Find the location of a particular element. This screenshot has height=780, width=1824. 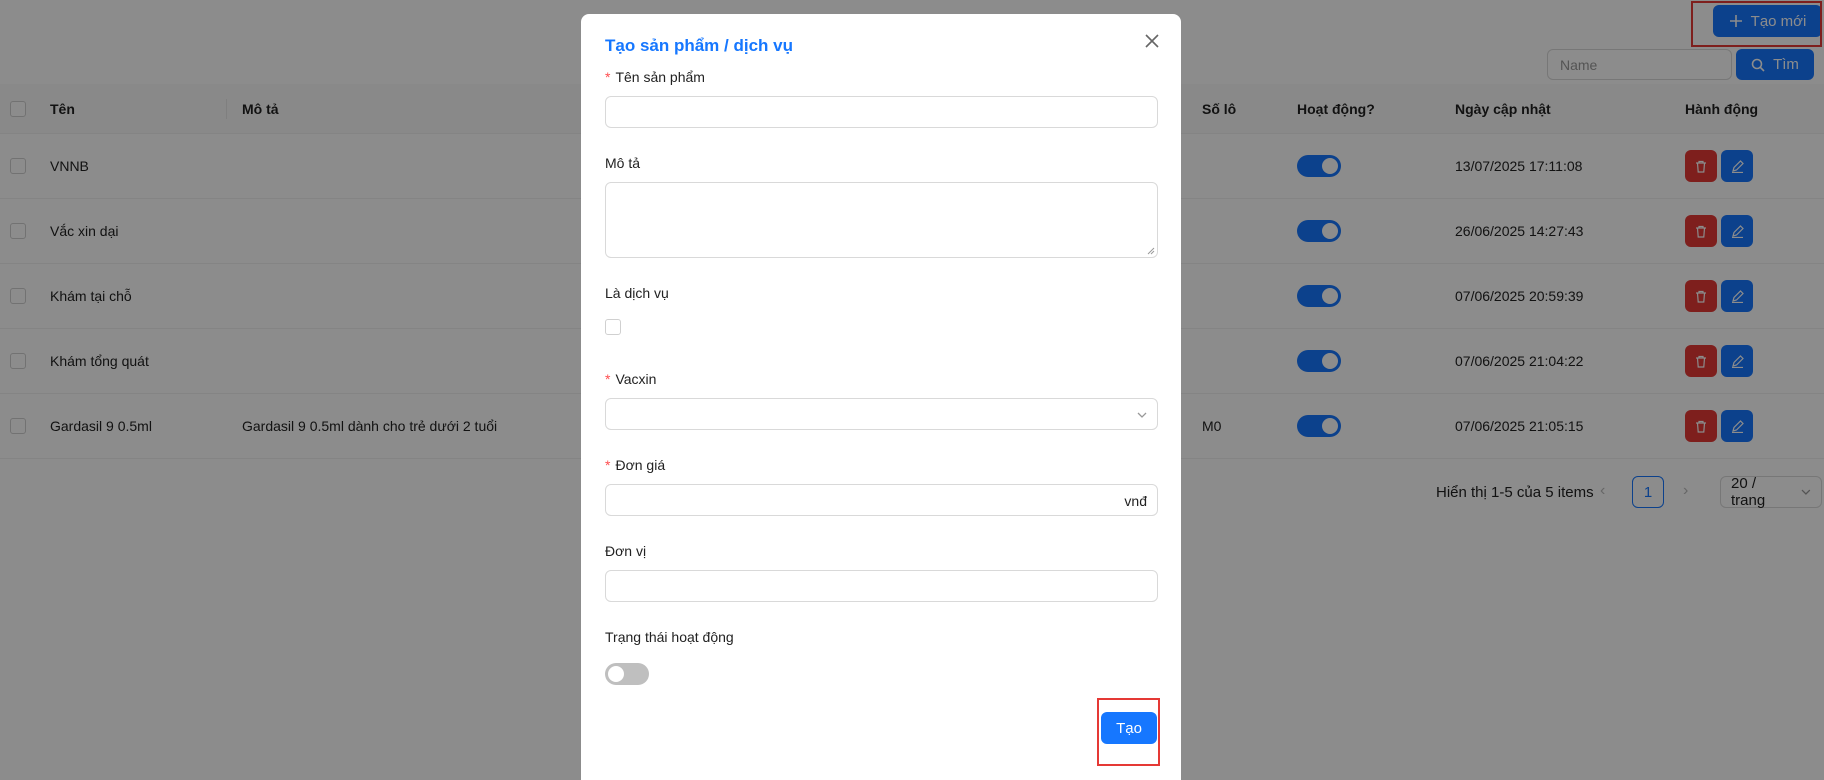

vaccine-select is located at coordinates (881, 414).